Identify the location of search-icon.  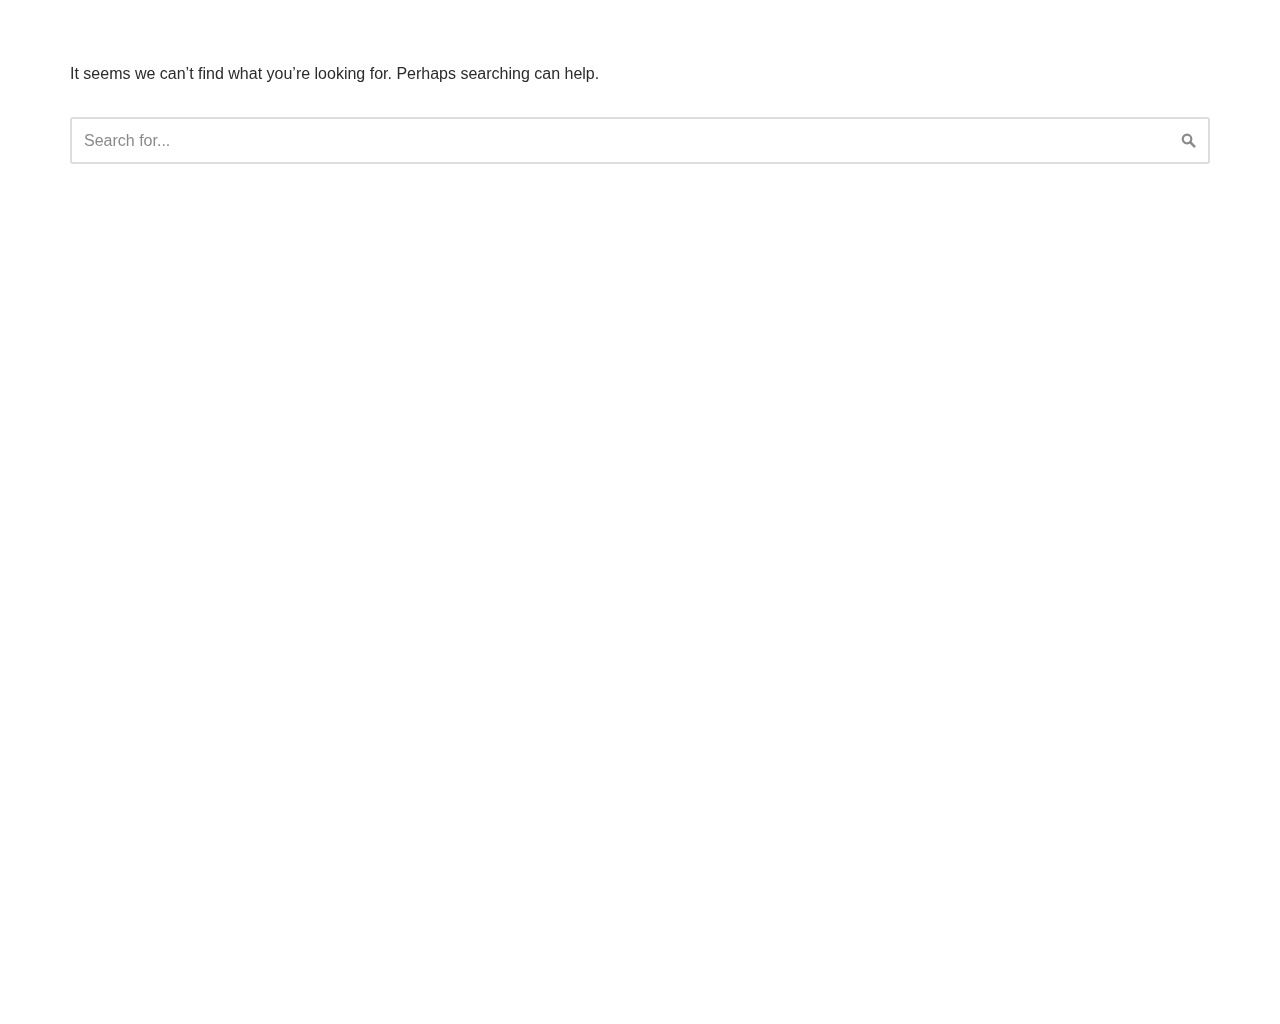
(1188, 140).